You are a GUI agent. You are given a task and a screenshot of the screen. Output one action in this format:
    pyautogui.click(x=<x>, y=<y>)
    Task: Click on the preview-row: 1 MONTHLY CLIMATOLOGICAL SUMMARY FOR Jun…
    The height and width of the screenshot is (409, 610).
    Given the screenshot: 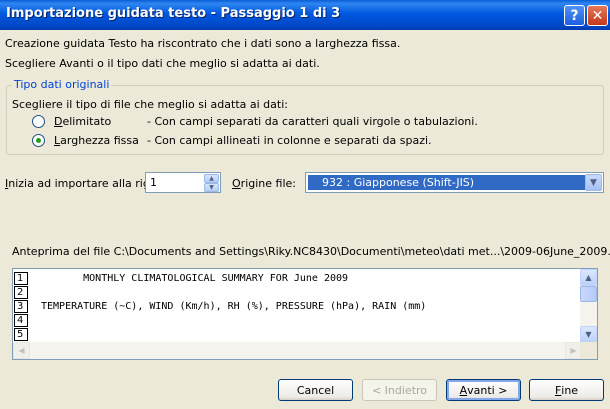 What is the action you would take?
    pyautogui.click(x=296, y=279)
    